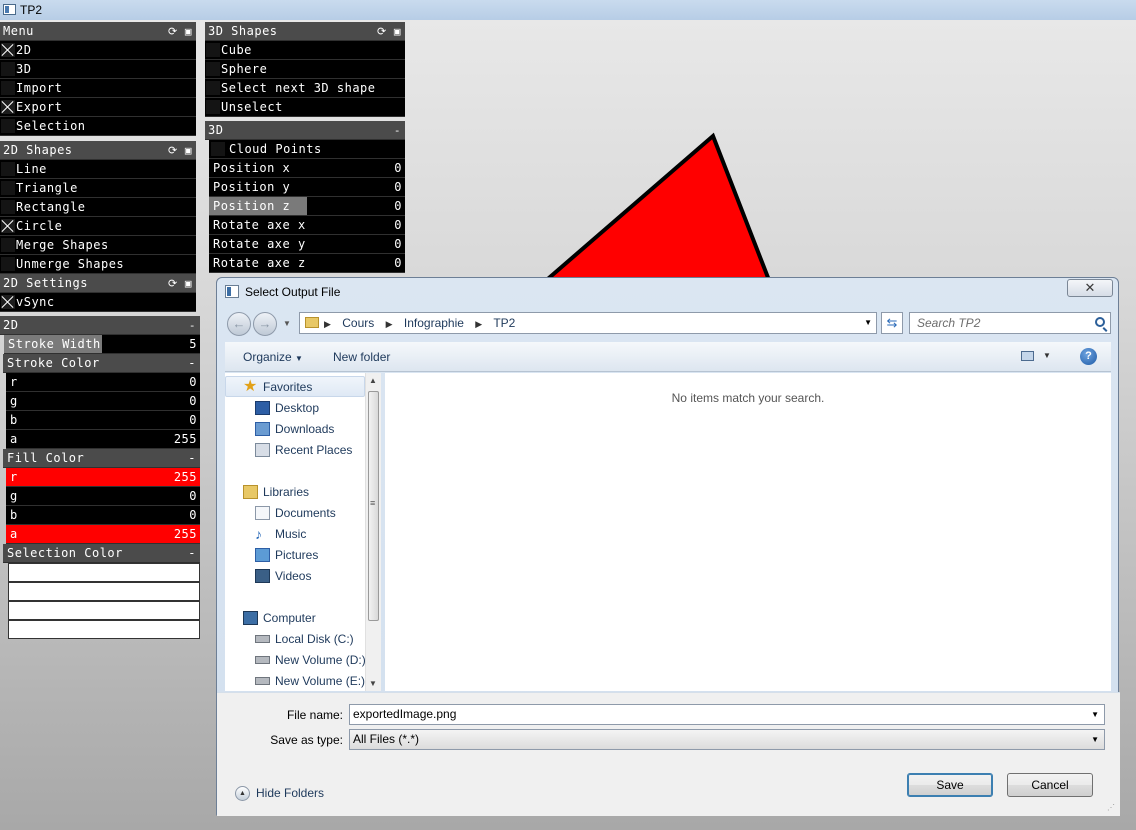 The image size is (1136, 830). What do you see at coordinates (307, 206) in the screenshot?
I see `position-z-slider: Position z 0` at bounding box center [307, 206].